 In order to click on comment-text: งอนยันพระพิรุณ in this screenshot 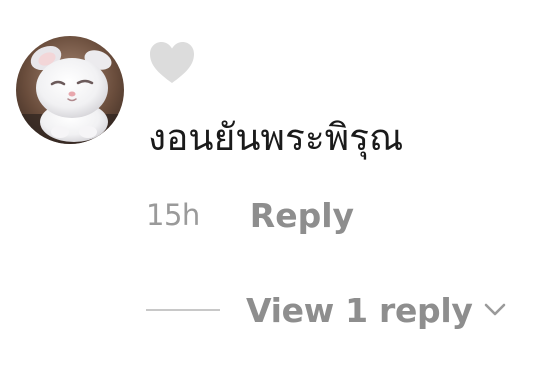, I will do `click(276, 137)`.